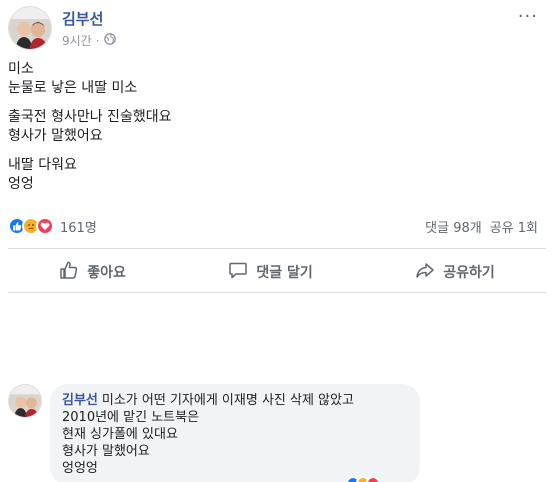  I want to click on like-label: 좋아요, so click(106, 273).